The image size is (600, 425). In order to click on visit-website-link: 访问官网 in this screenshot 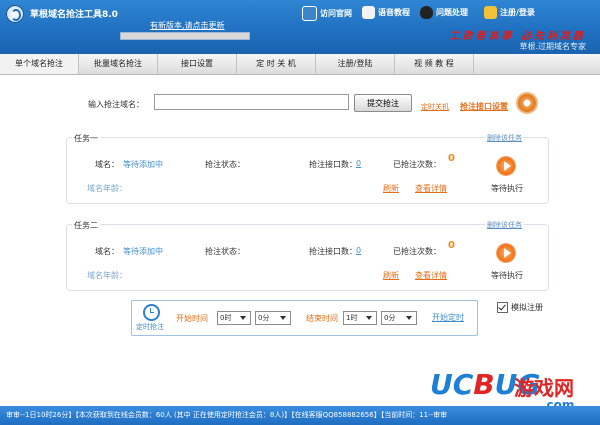, I will do `click(327, 13)`.